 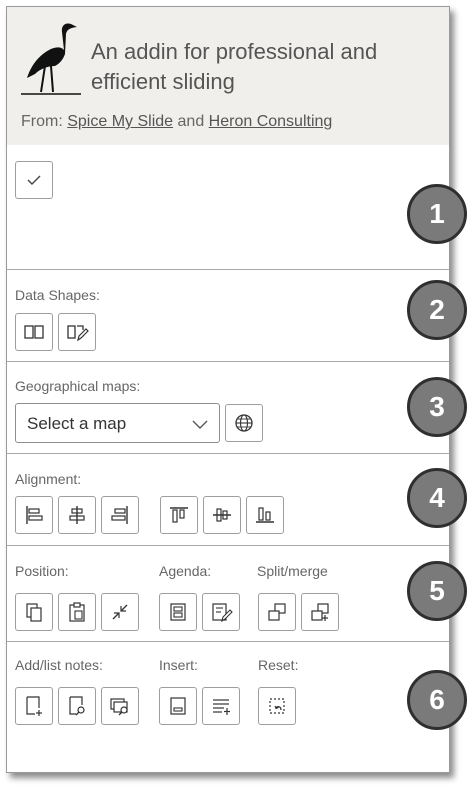 I want to click on list-notes-button, so click(x=120, y=706).